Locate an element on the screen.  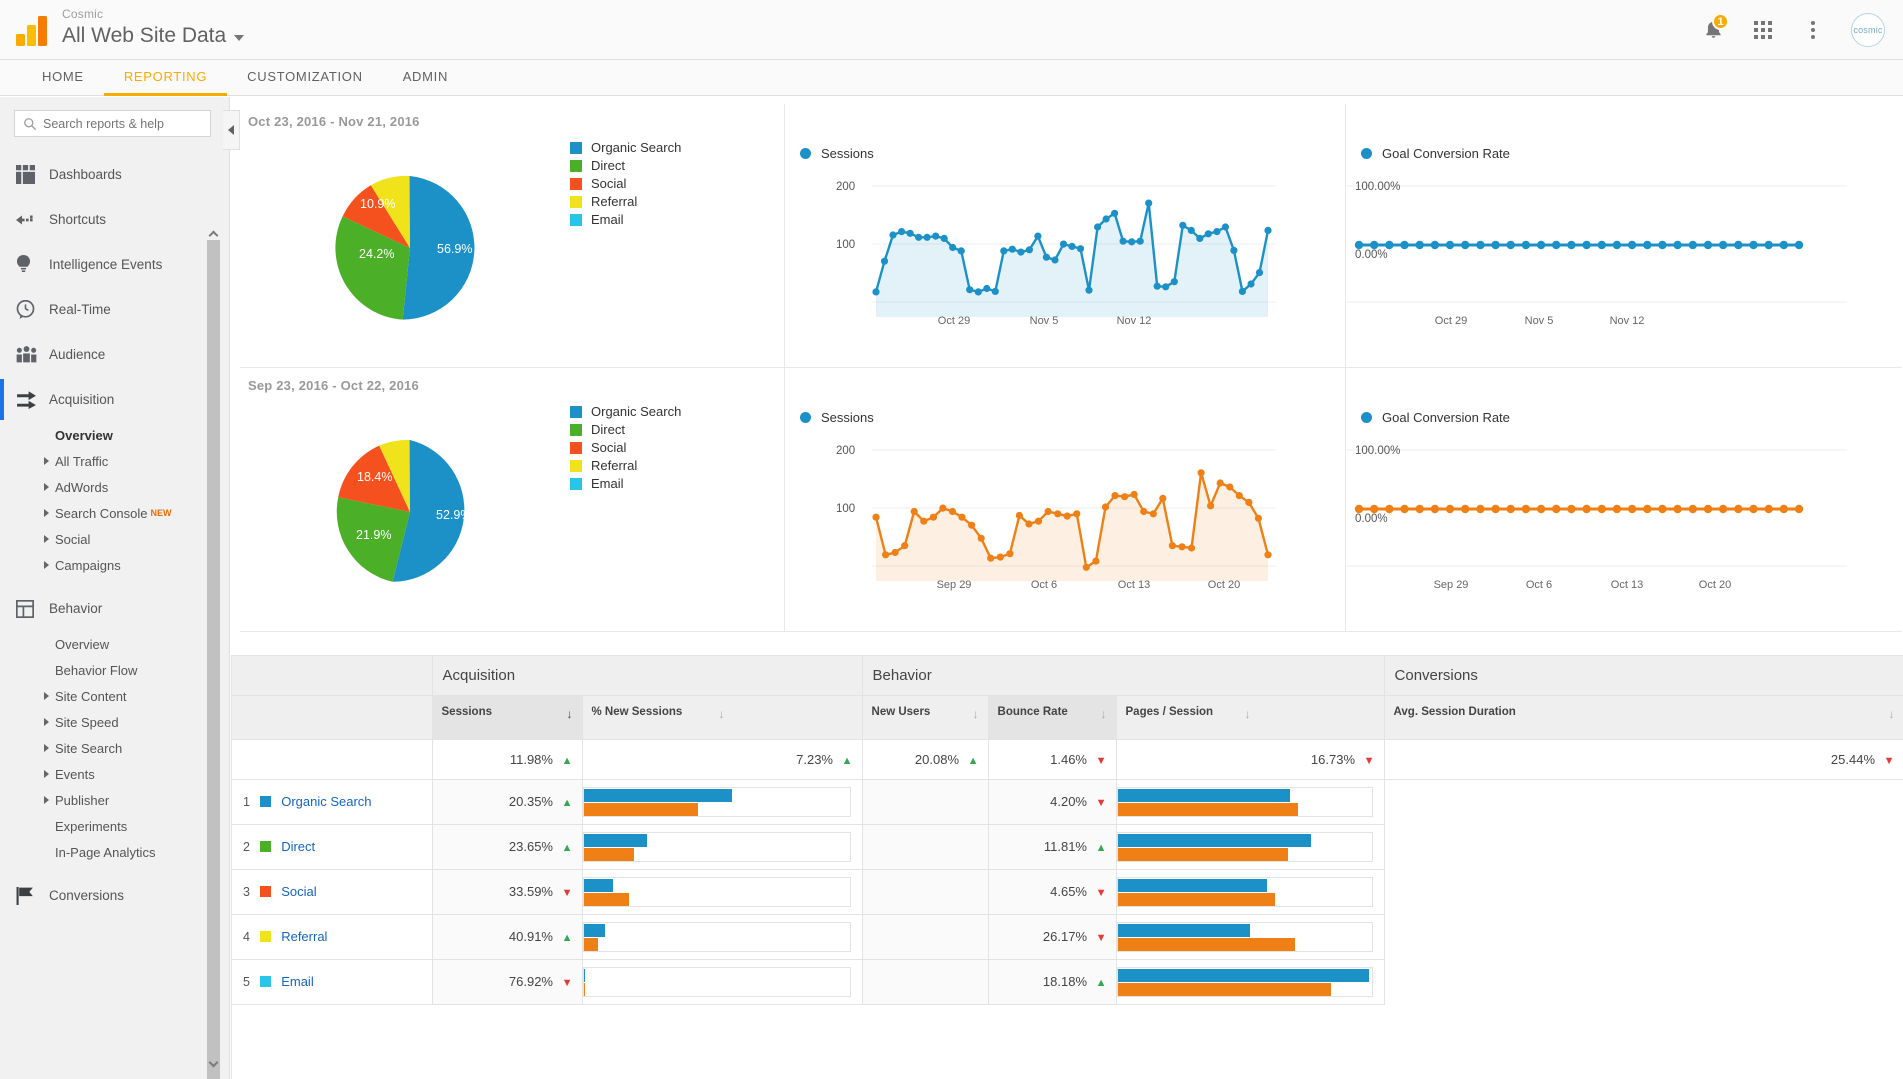
sidebar-item-campaigns: Campaigns is located at coordinates (114, 565).